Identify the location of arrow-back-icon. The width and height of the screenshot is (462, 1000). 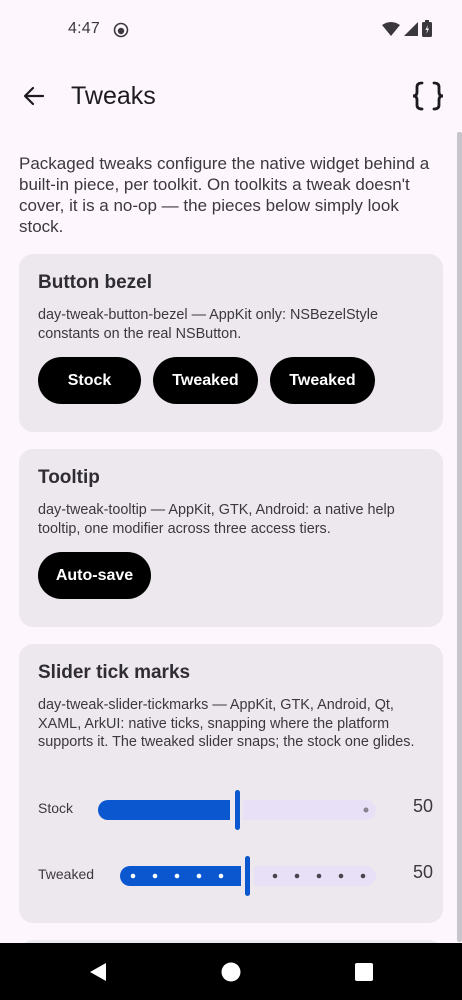
(34, 96).